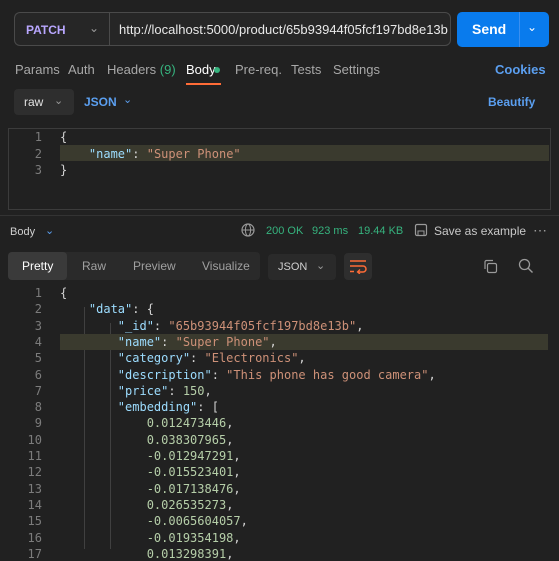 The height and width of the screenshot is (561, 559). I want to click on response-format-label: JSON, so click(293, 267).